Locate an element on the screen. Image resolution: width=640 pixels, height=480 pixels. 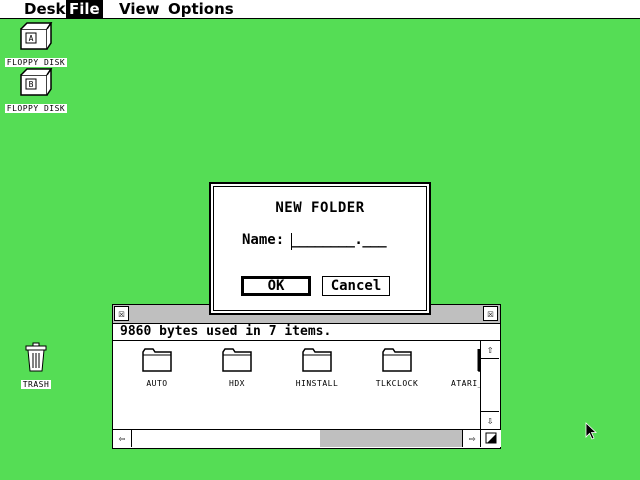
desktop-icon-trash: TRASH is located at coordinates (36, 366).